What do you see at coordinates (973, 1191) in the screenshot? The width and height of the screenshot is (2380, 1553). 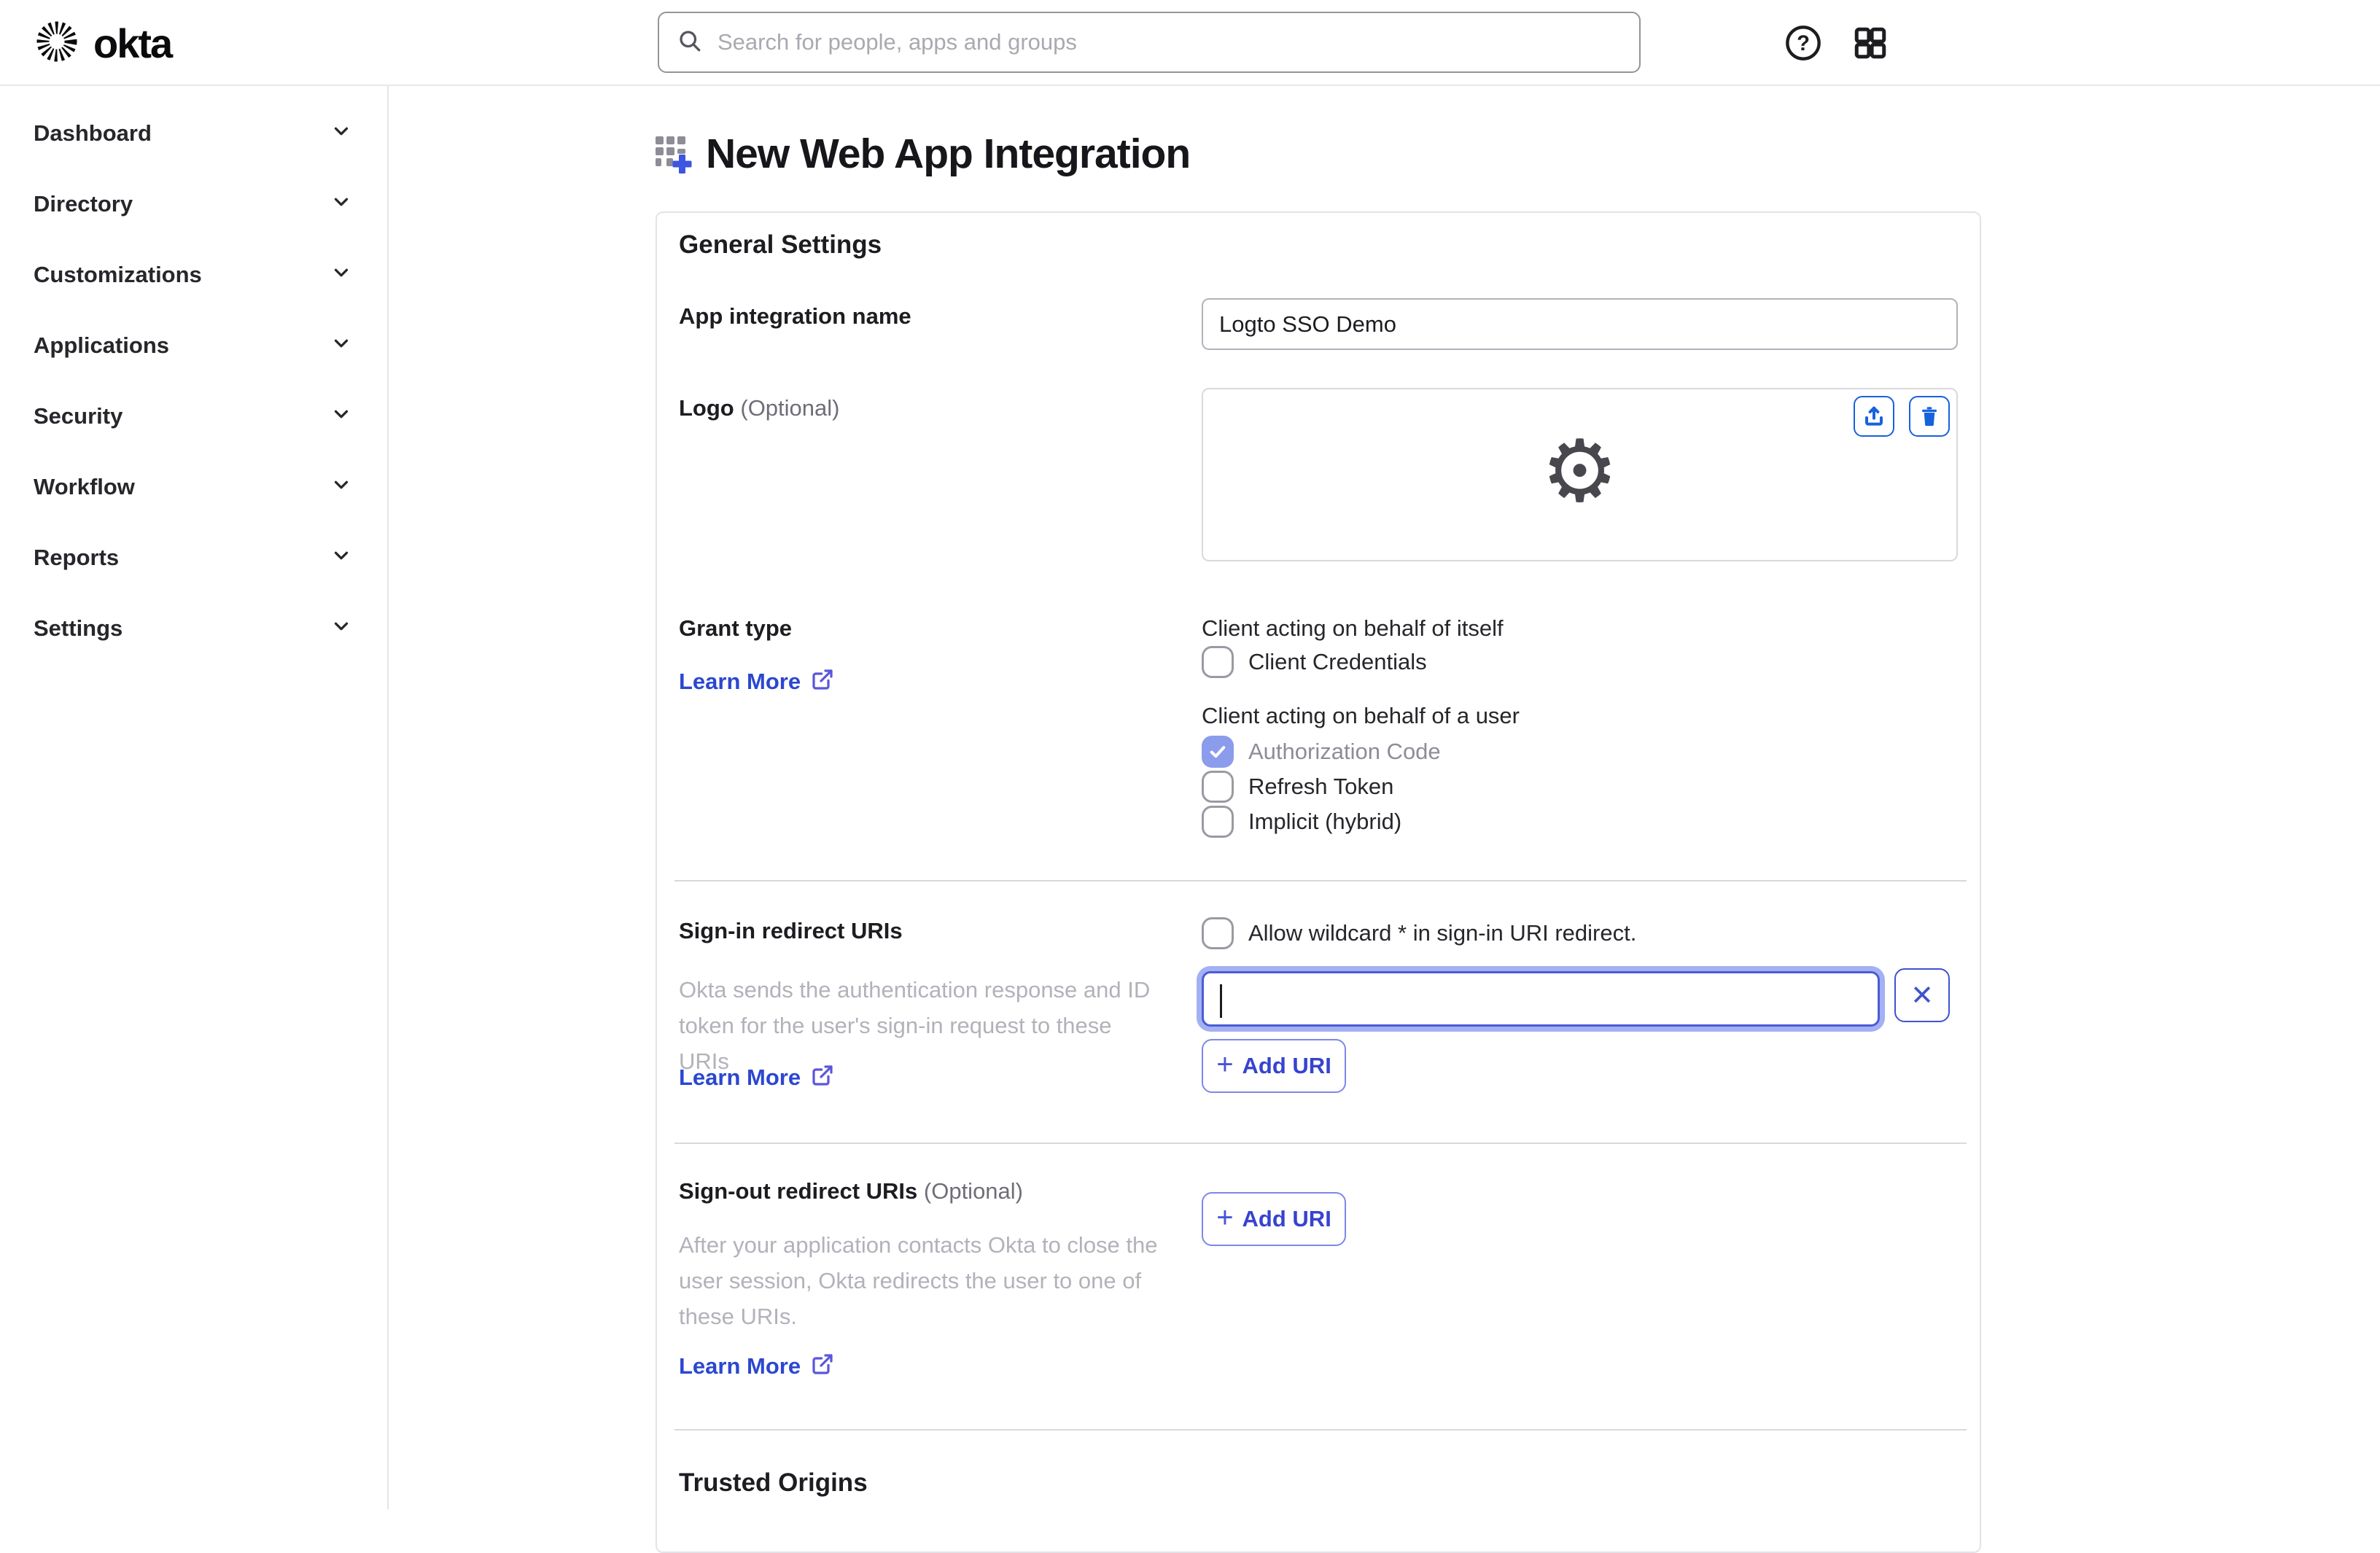 I see `signout-optional-tag: (Optional)` at bounding box center [973, 1191].